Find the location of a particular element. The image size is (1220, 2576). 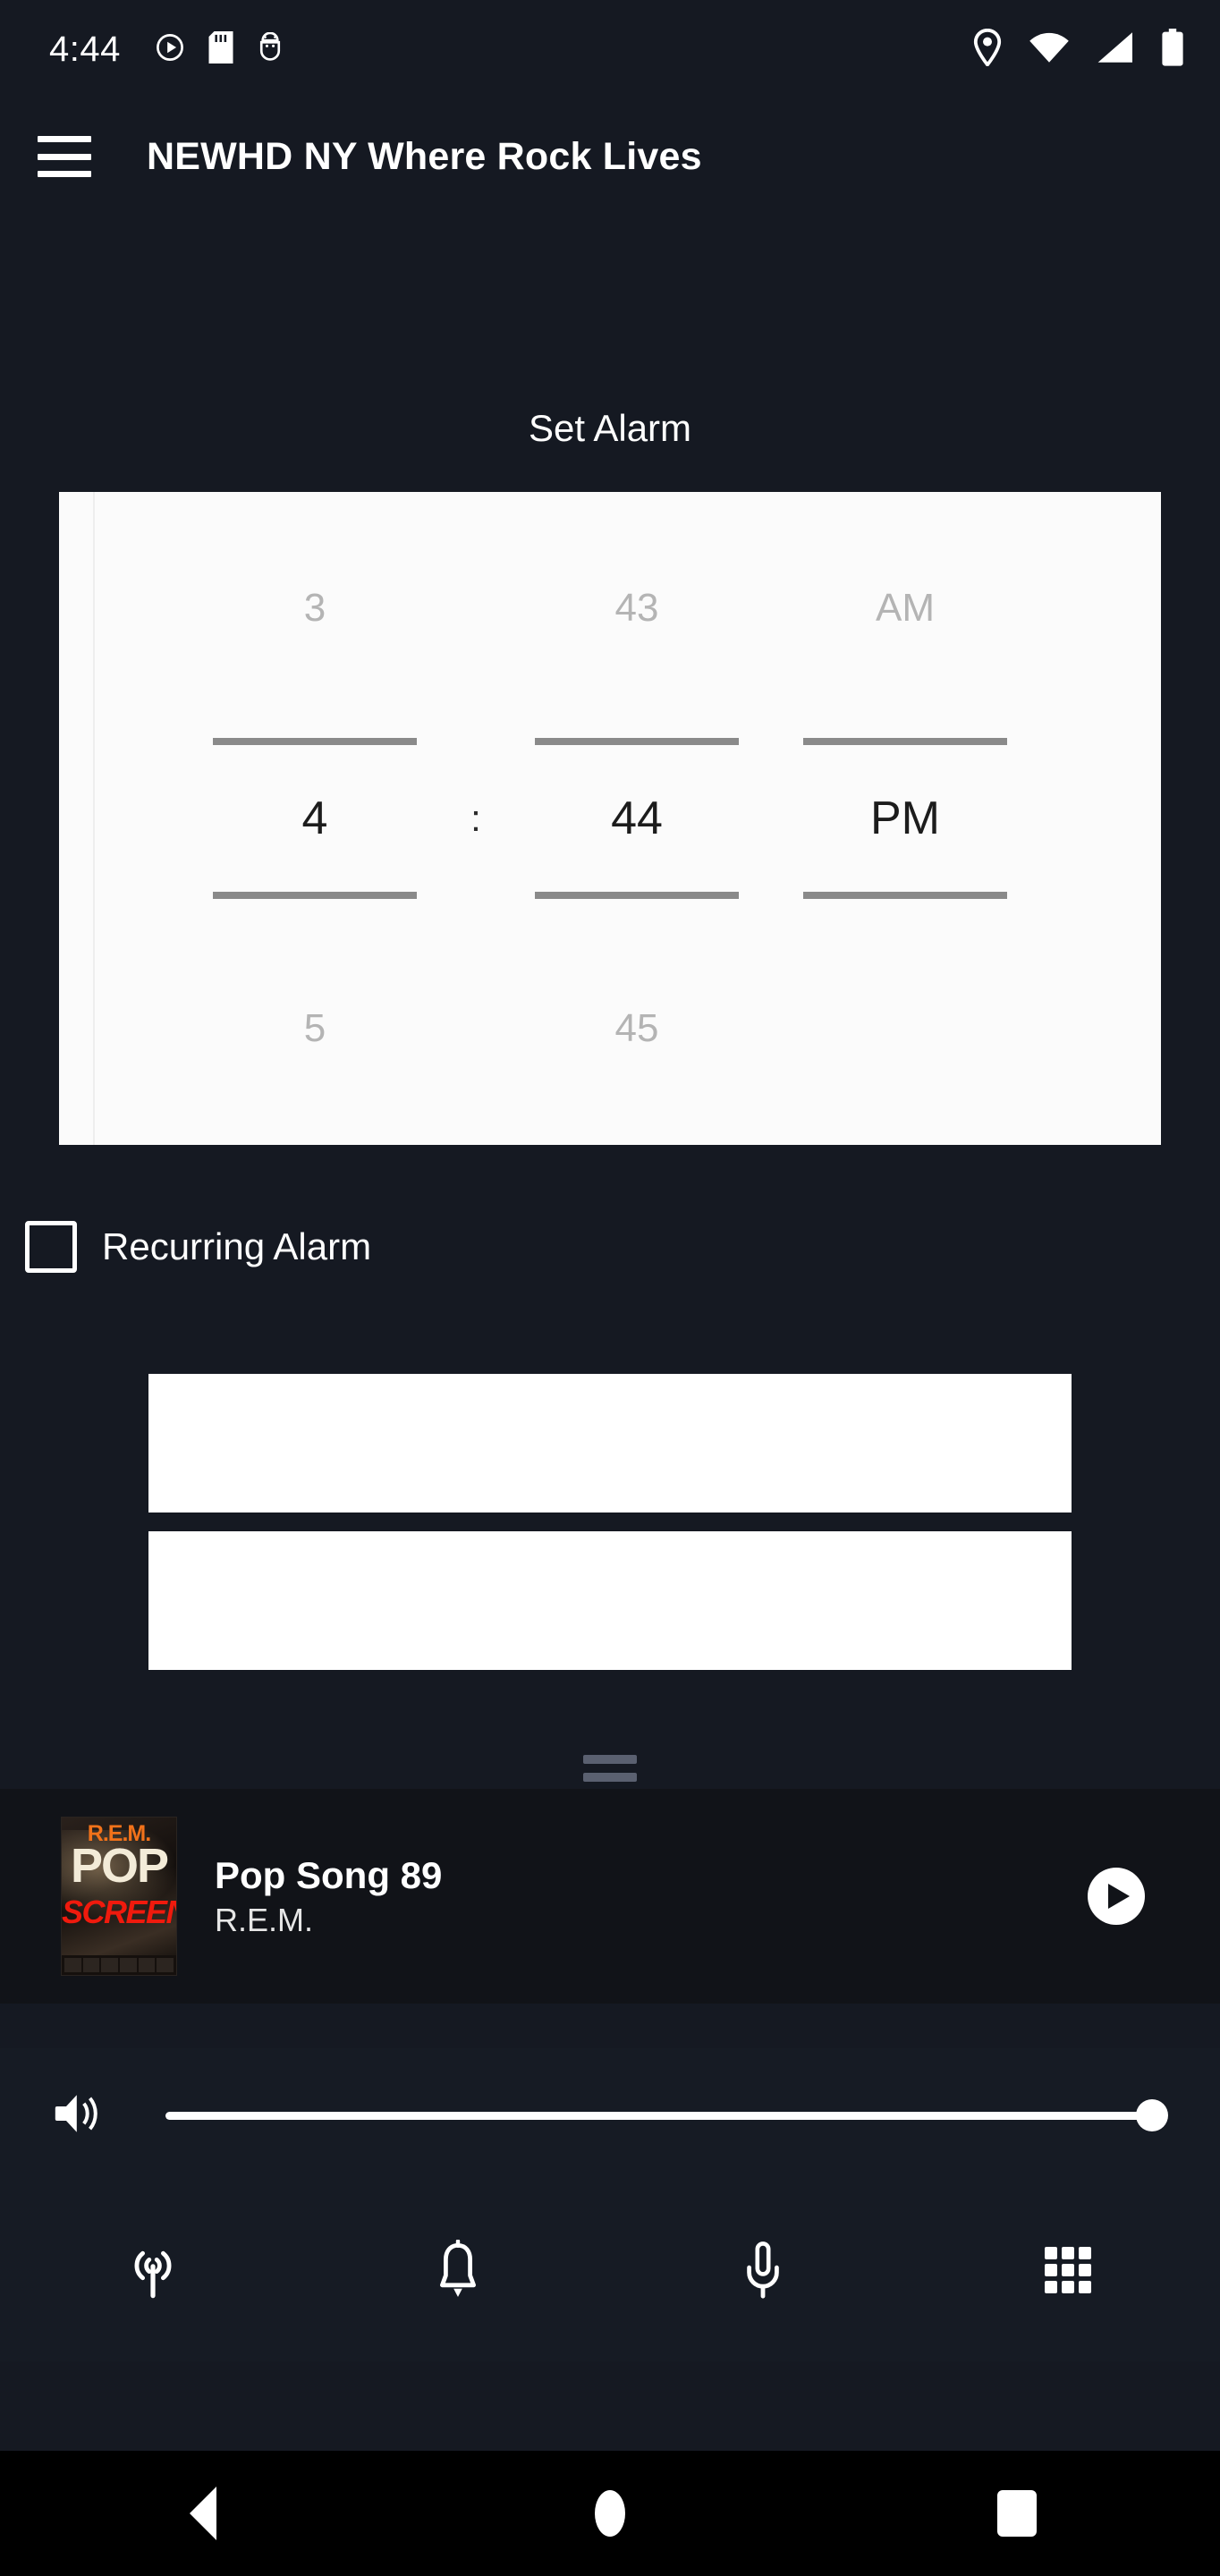

wifi-icon is located at coordinates (1050, 49).